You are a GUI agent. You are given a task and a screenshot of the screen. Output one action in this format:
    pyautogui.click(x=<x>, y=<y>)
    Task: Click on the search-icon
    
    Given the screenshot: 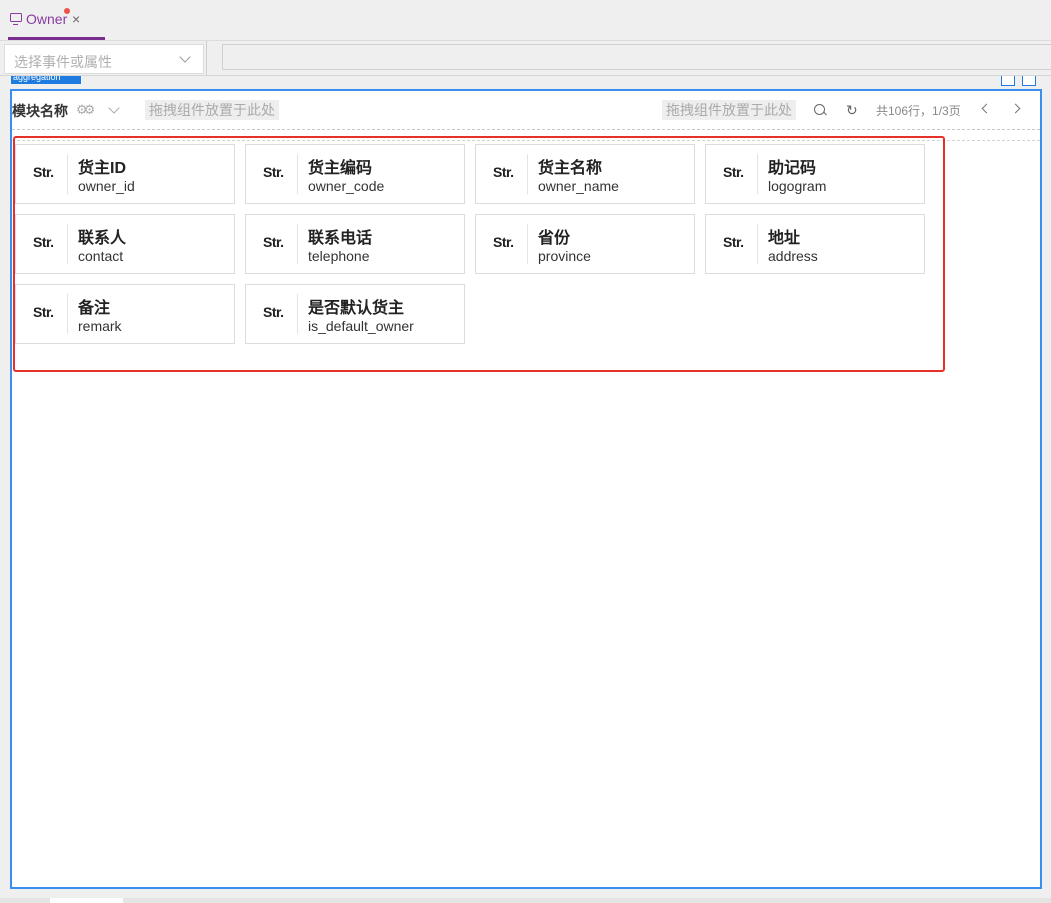 What is the action you would take?
    pyautogui.click(x=819, y=109)
    